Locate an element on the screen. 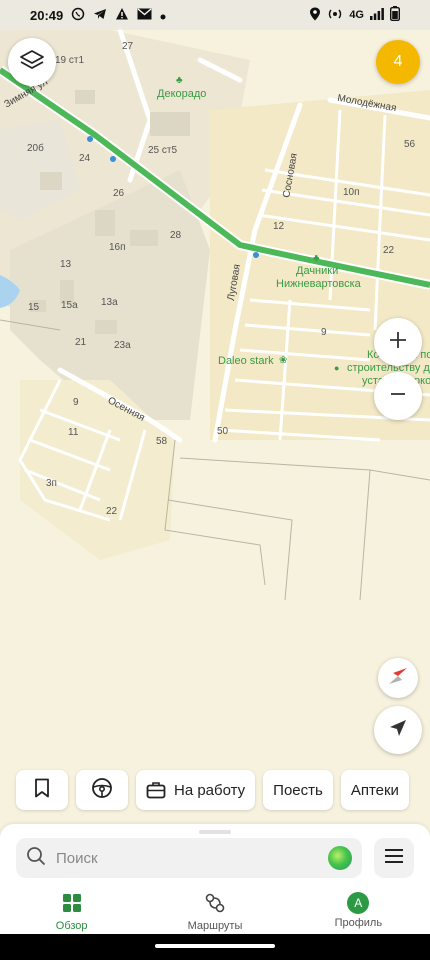  sheet-handle is located at coordinates (215, 832).